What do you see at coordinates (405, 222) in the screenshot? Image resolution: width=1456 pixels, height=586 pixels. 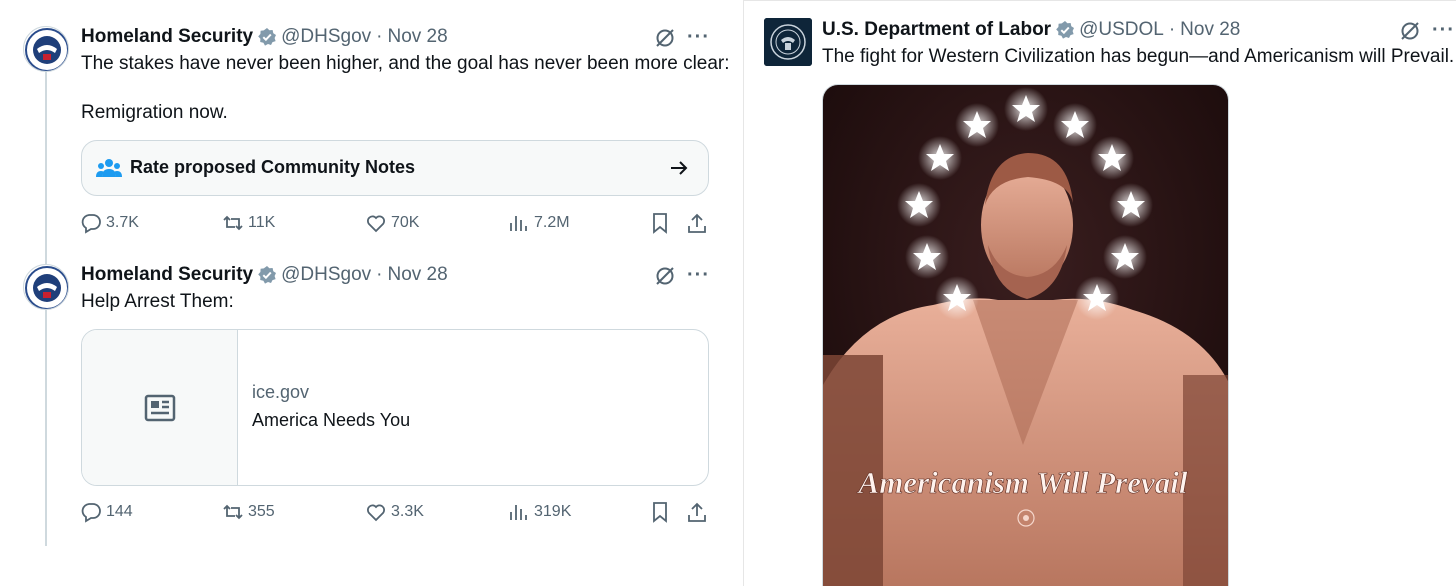 I see `like-count: 70K` at bounding box center [405, 222].